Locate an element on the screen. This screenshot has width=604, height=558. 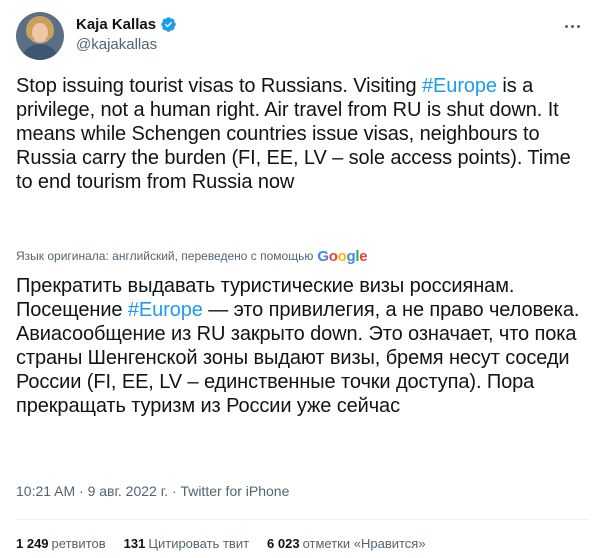
display-name-row: Kaja Kallas is located at coordinates (126, 24).